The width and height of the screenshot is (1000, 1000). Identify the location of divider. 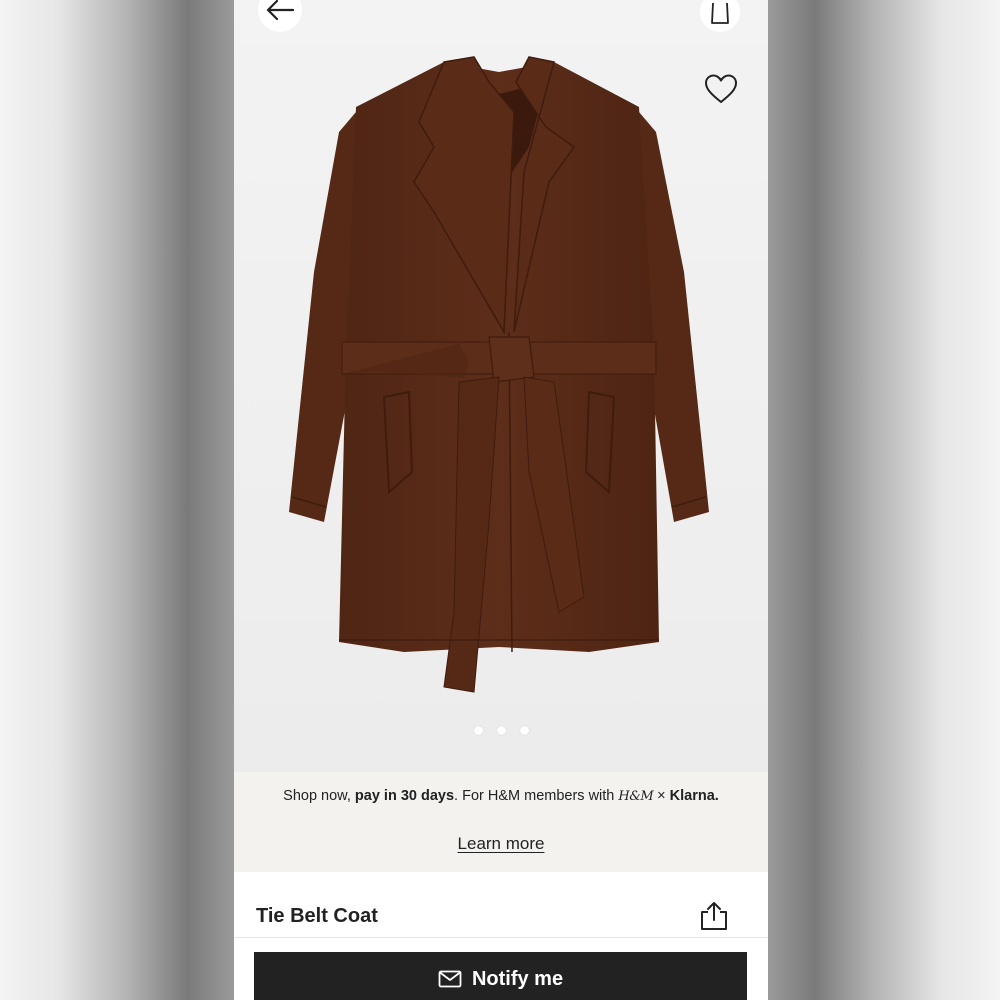
(501, 937).